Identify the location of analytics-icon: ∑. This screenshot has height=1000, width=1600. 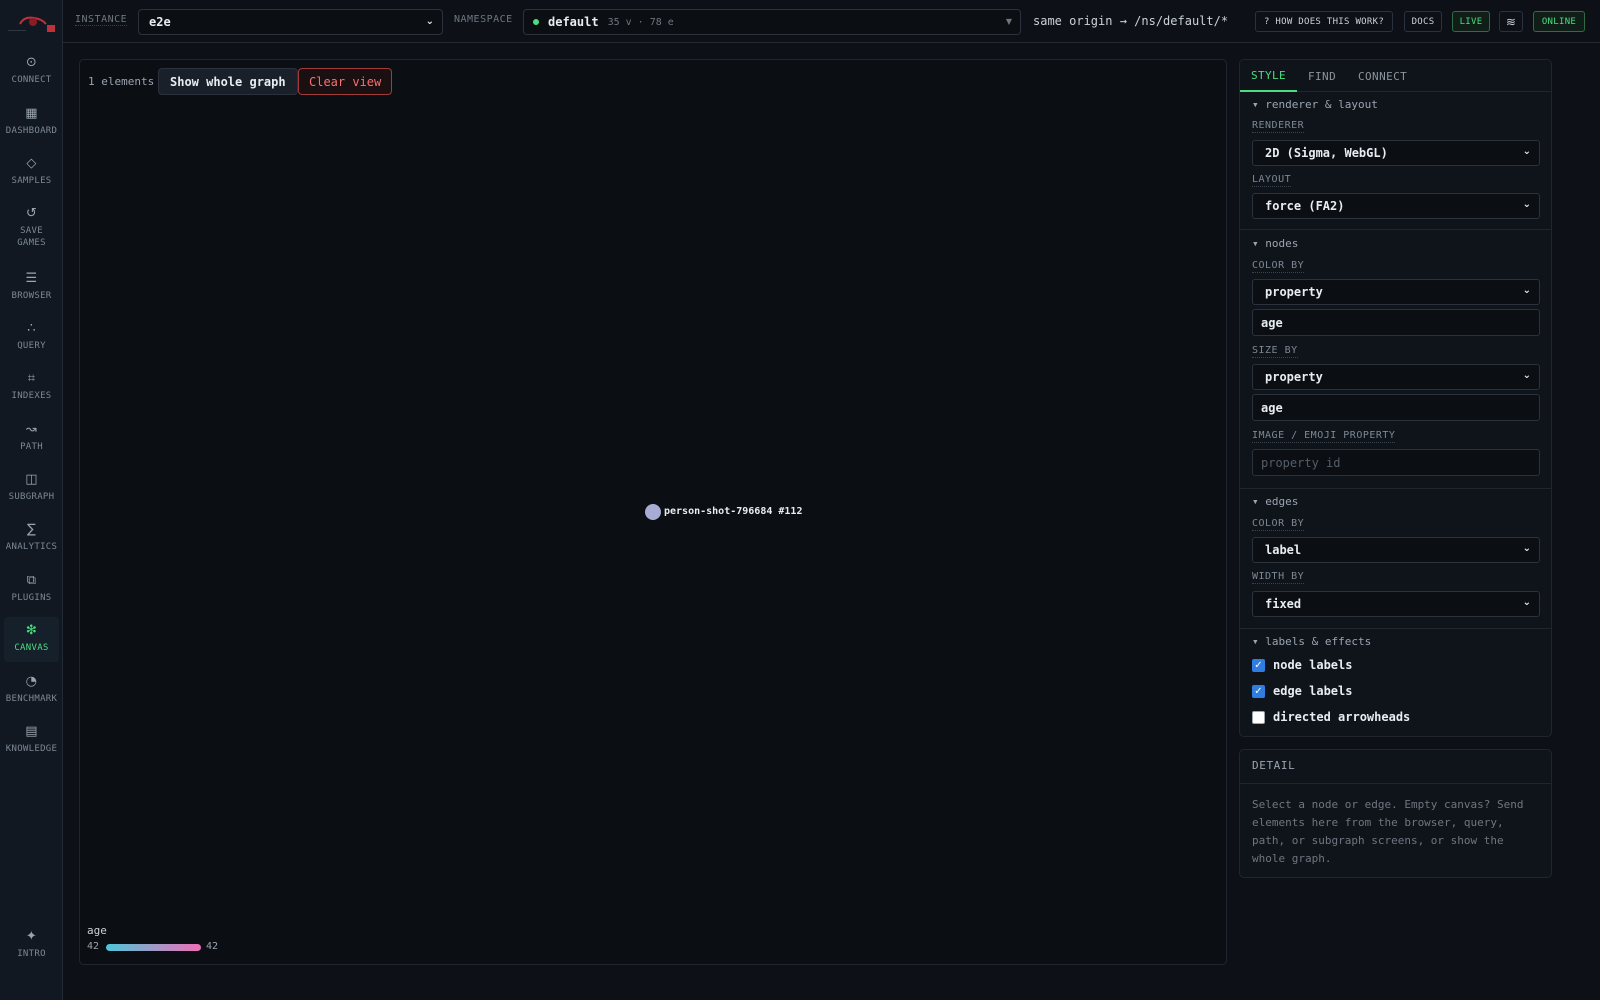
(31, 529).